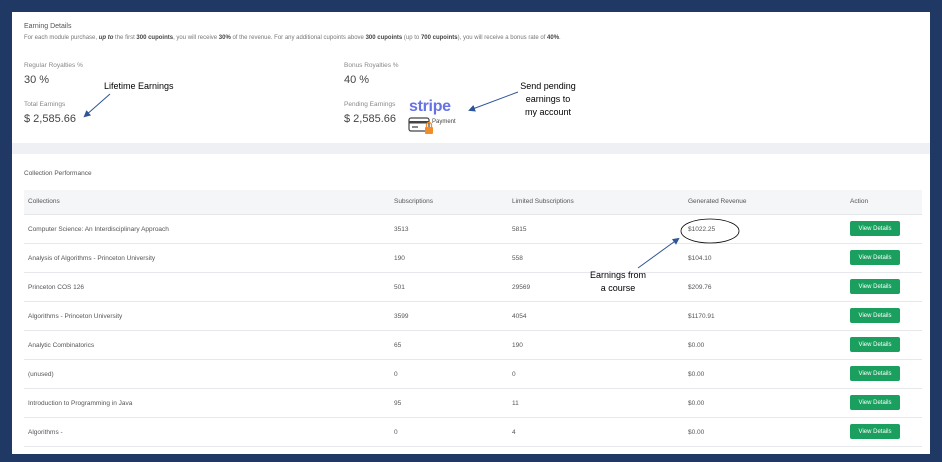 This screenshot has height=462, width=942. Describe the element at coordinates (710, 231) in the screenshot. I see `revenue-highlight-ellipse` at that location.